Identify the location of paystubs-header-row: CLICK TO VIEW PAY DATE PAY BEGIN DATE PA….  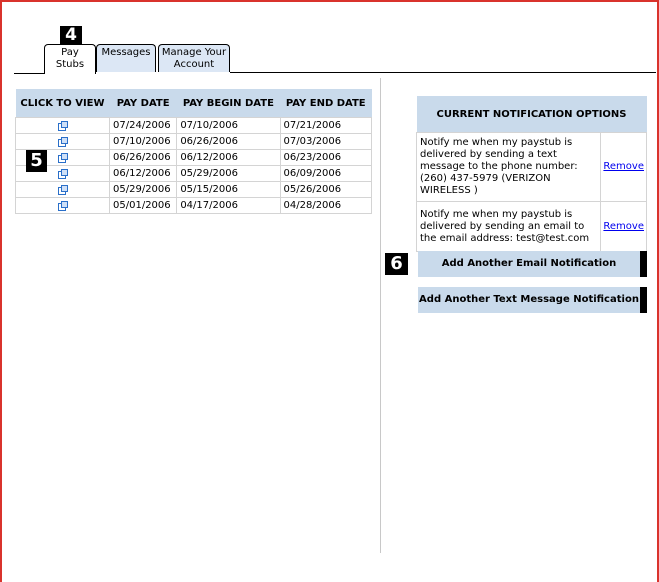
(193, 103).